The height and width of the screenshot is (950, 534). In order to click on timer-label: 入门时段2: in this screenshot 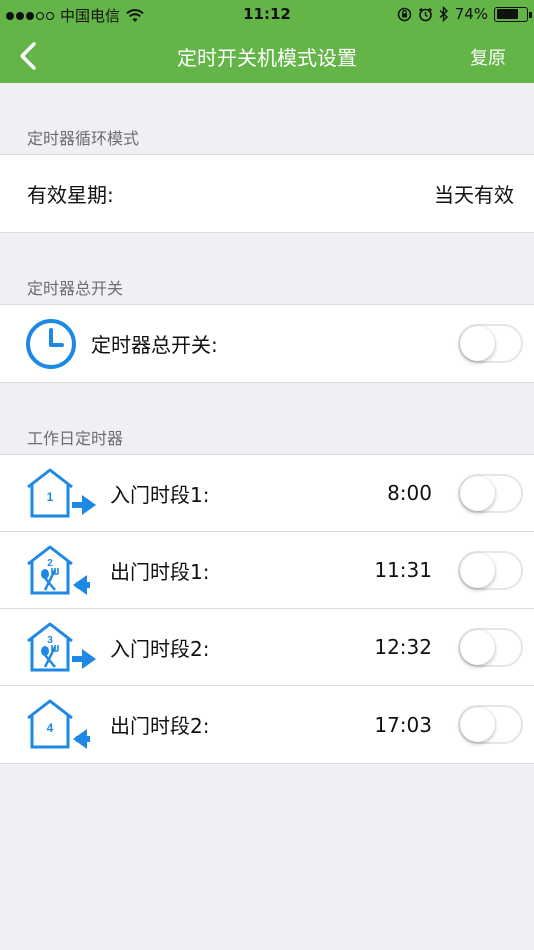, I will do `click(160, 648)`.